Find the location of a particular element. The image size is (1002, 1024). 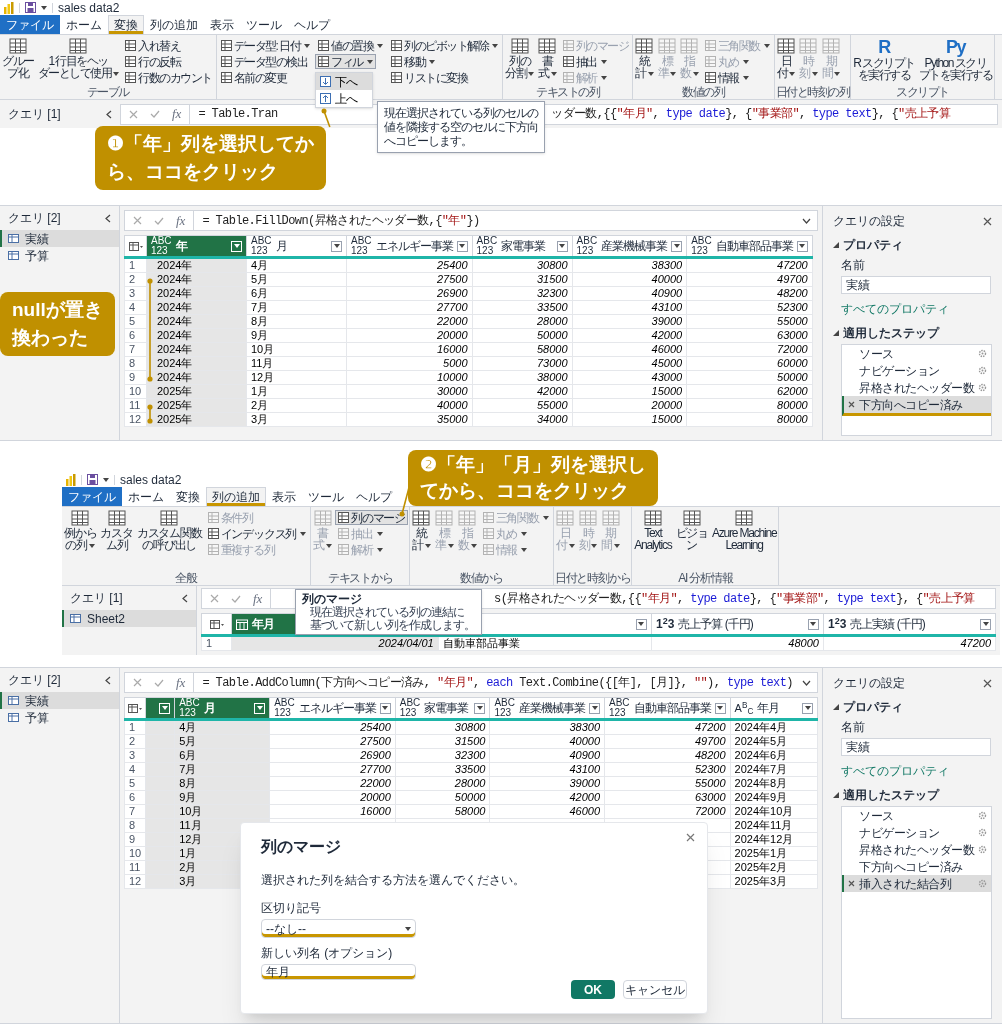

table-cell: 16000 is located at coordinates (409, 349).